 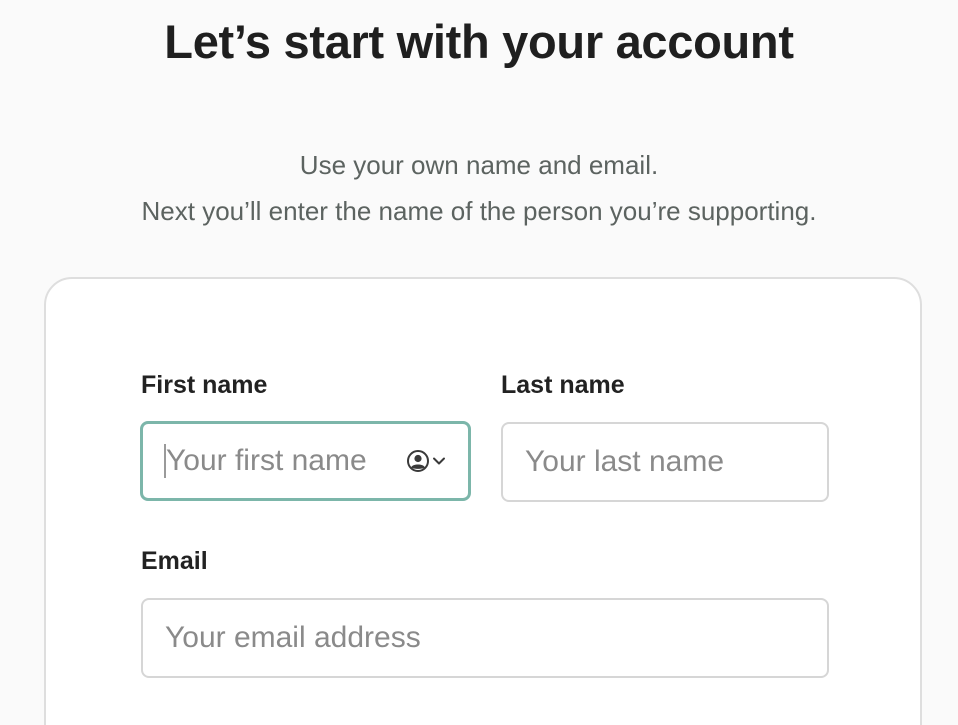 I want to click on email-field, so click(x=485, y=638).